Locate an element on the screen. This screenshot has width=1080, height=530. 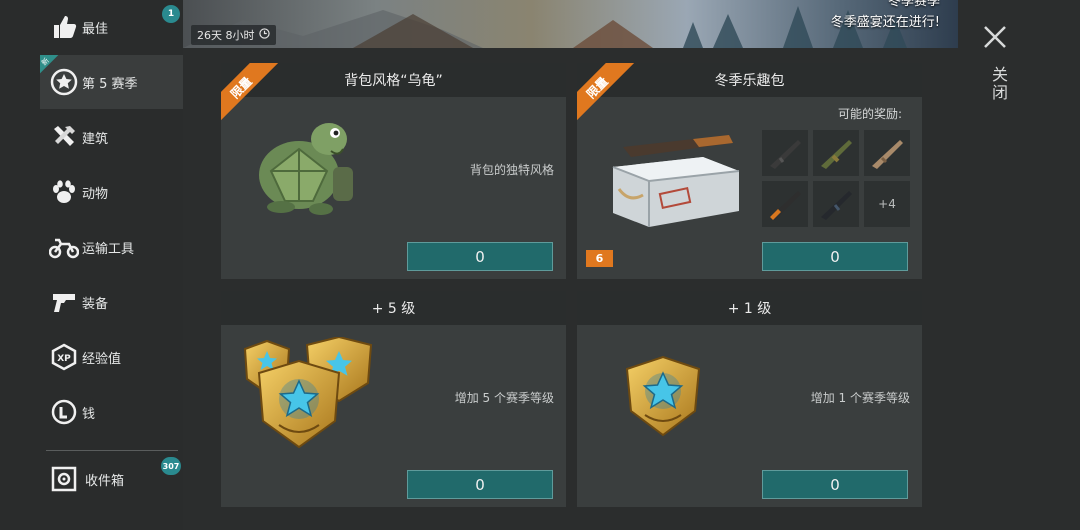
sidebar-divider is located at coordinates (112, 450).